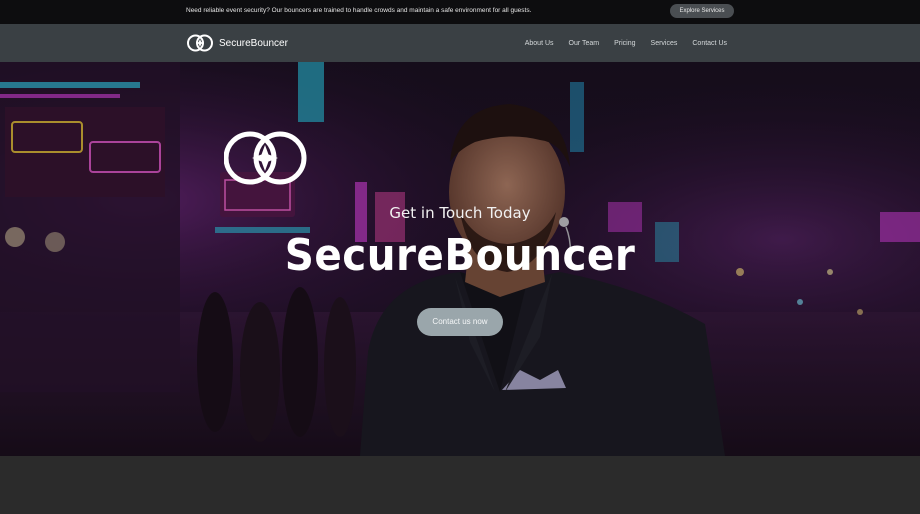 This screenshot has width=920, height=514. Describe the element at coordinates (460, 255) in the screenshot. I see `hero-title: SecureBouncer` at that location.